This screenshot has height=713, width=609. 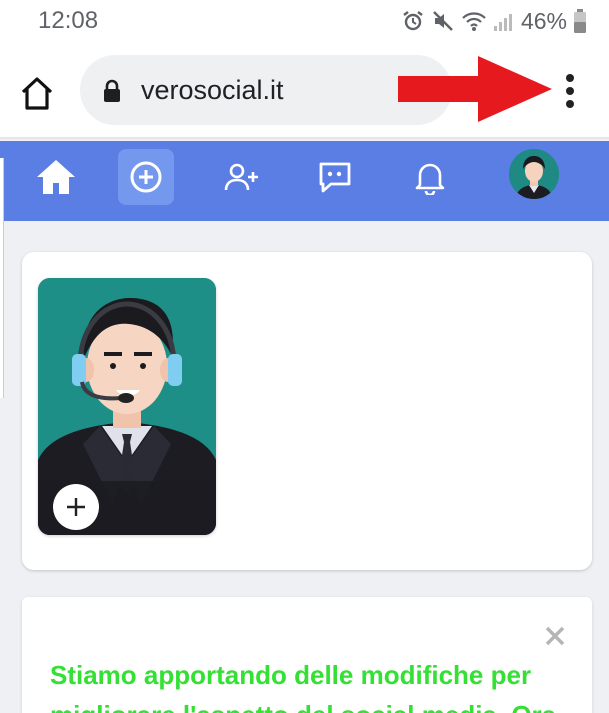 What do you see at coordinates (335, 177) in the screenshot?
I see `messages-icon` at bounding box center [335, 177].